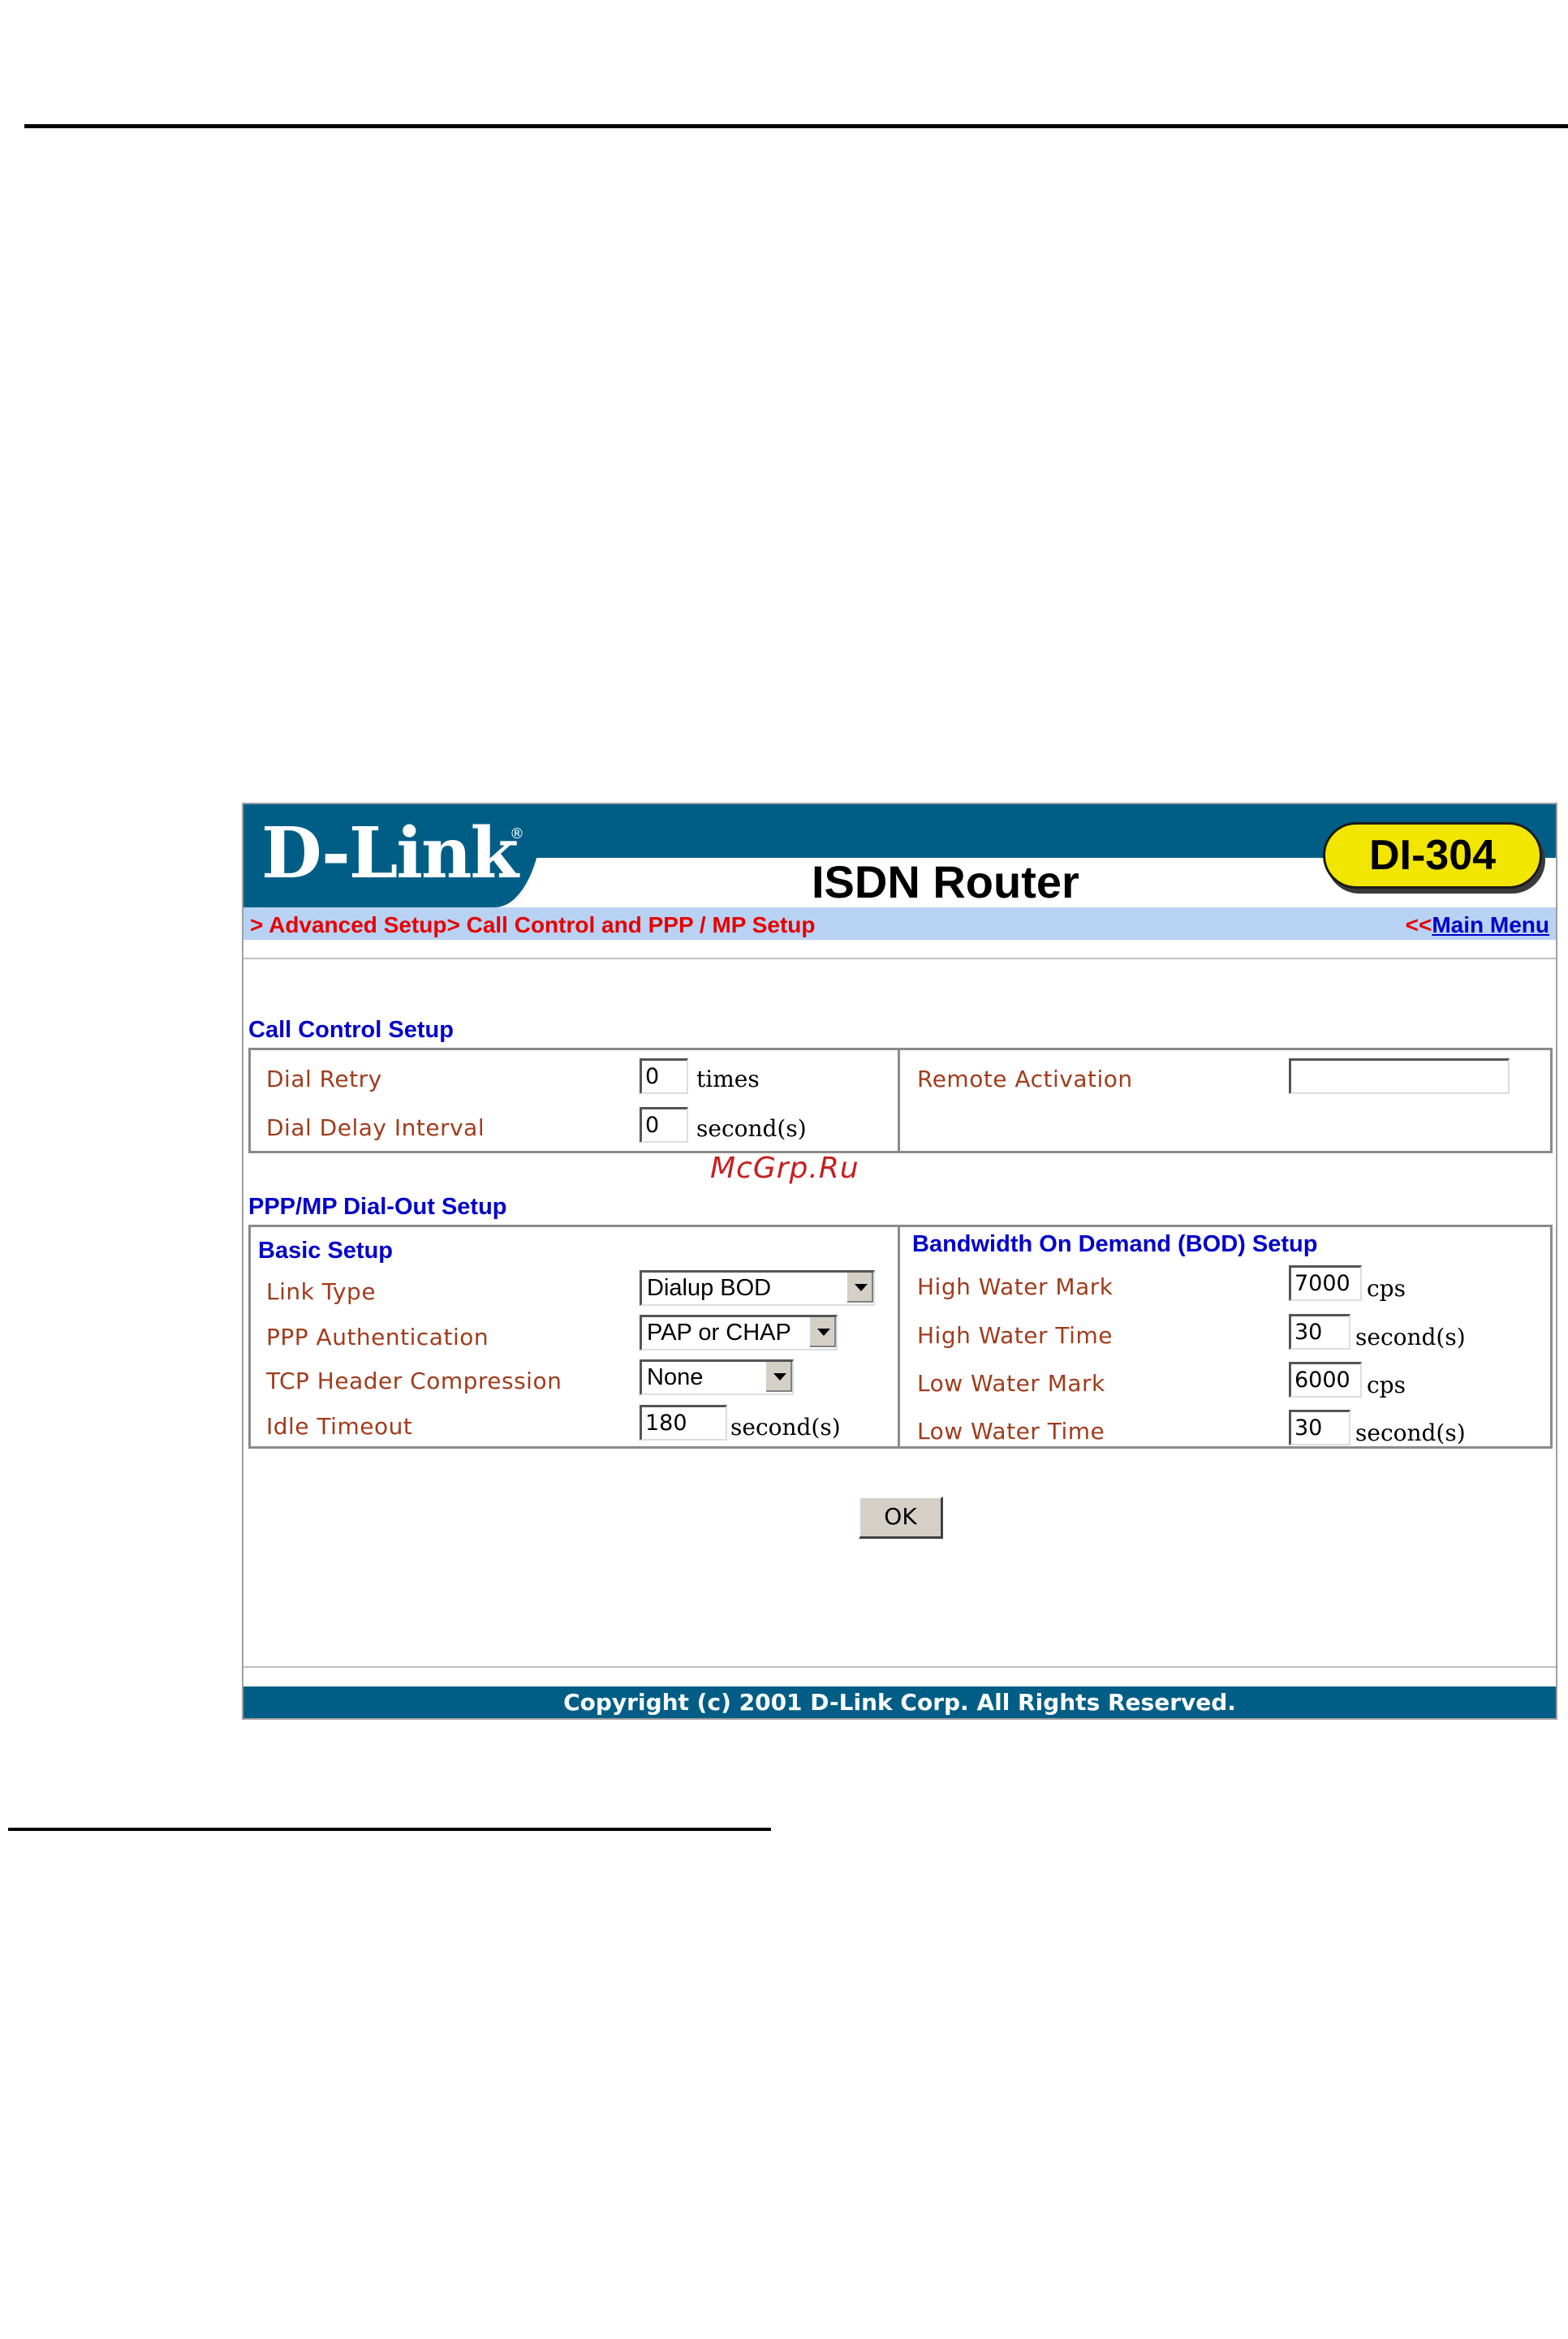 The height and width of the screenshot is (2339, 1568). Describe the element at coordinates (796, 126) in the screenshot. I see `top-page-rule` at that location.